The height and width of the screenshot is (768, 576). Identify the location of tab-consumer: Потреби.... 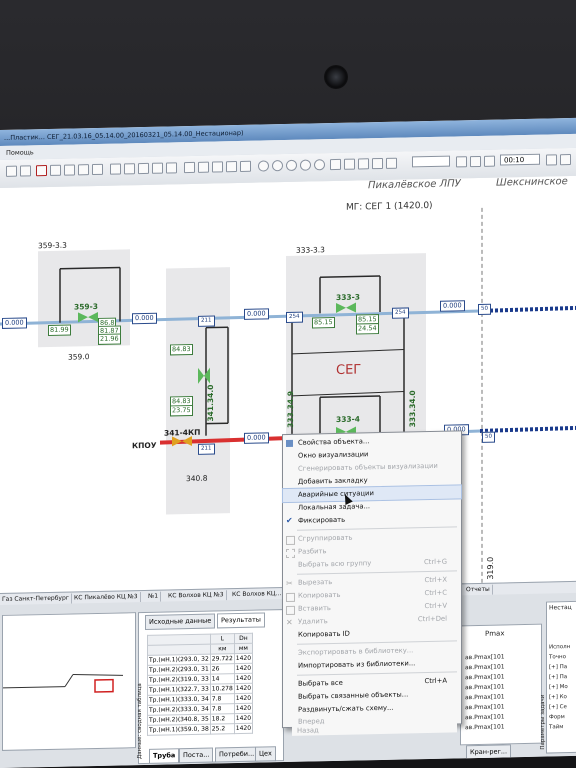
(237, 754).